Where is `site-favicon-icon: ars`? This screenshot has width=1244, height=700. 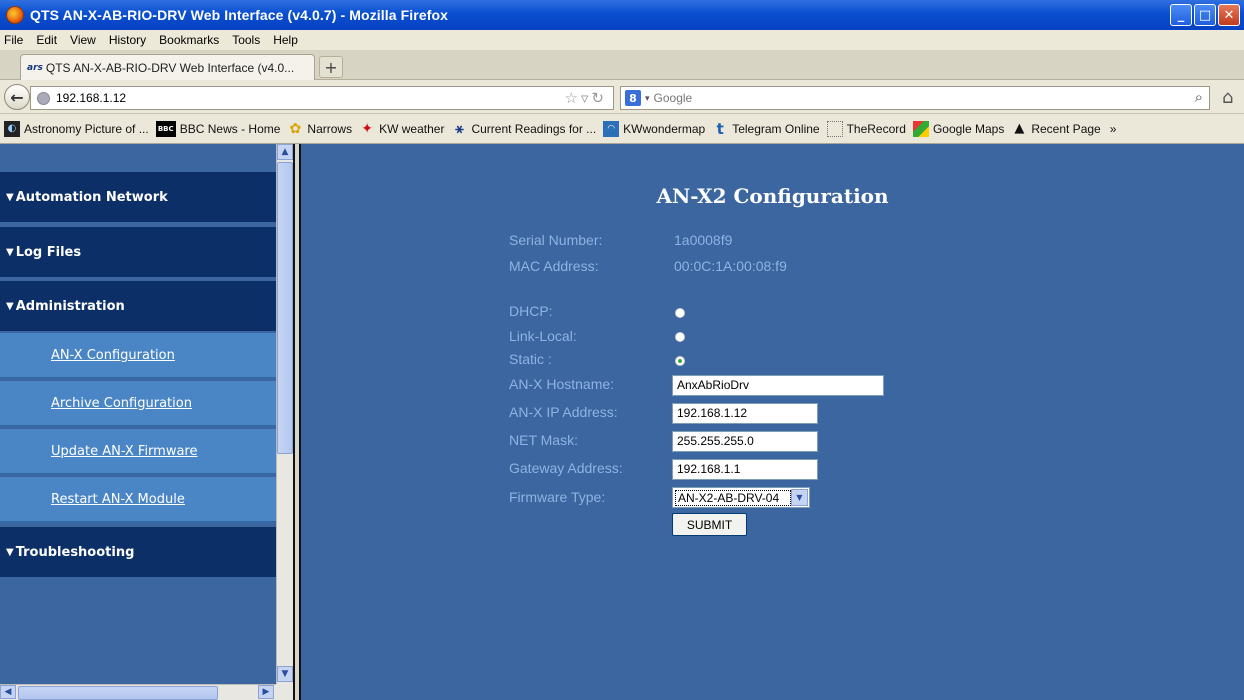
site-favicon-icon: ars is located at coordinates (35, 67).